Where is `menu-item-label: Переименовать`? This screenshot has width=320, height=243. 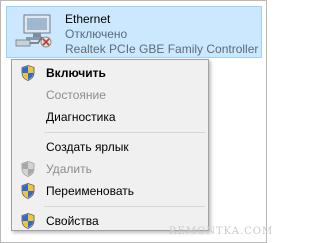 menu-item-label: Переименовать is located at coordinates (90, 191).